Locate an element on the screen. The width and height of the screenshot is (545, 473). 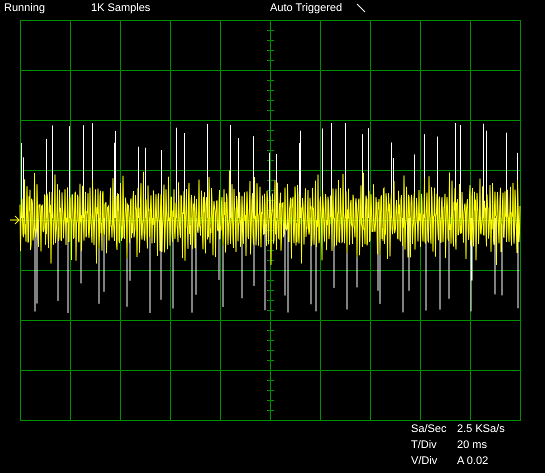
readout-label: T/Div is located at coordinates (424, 445).